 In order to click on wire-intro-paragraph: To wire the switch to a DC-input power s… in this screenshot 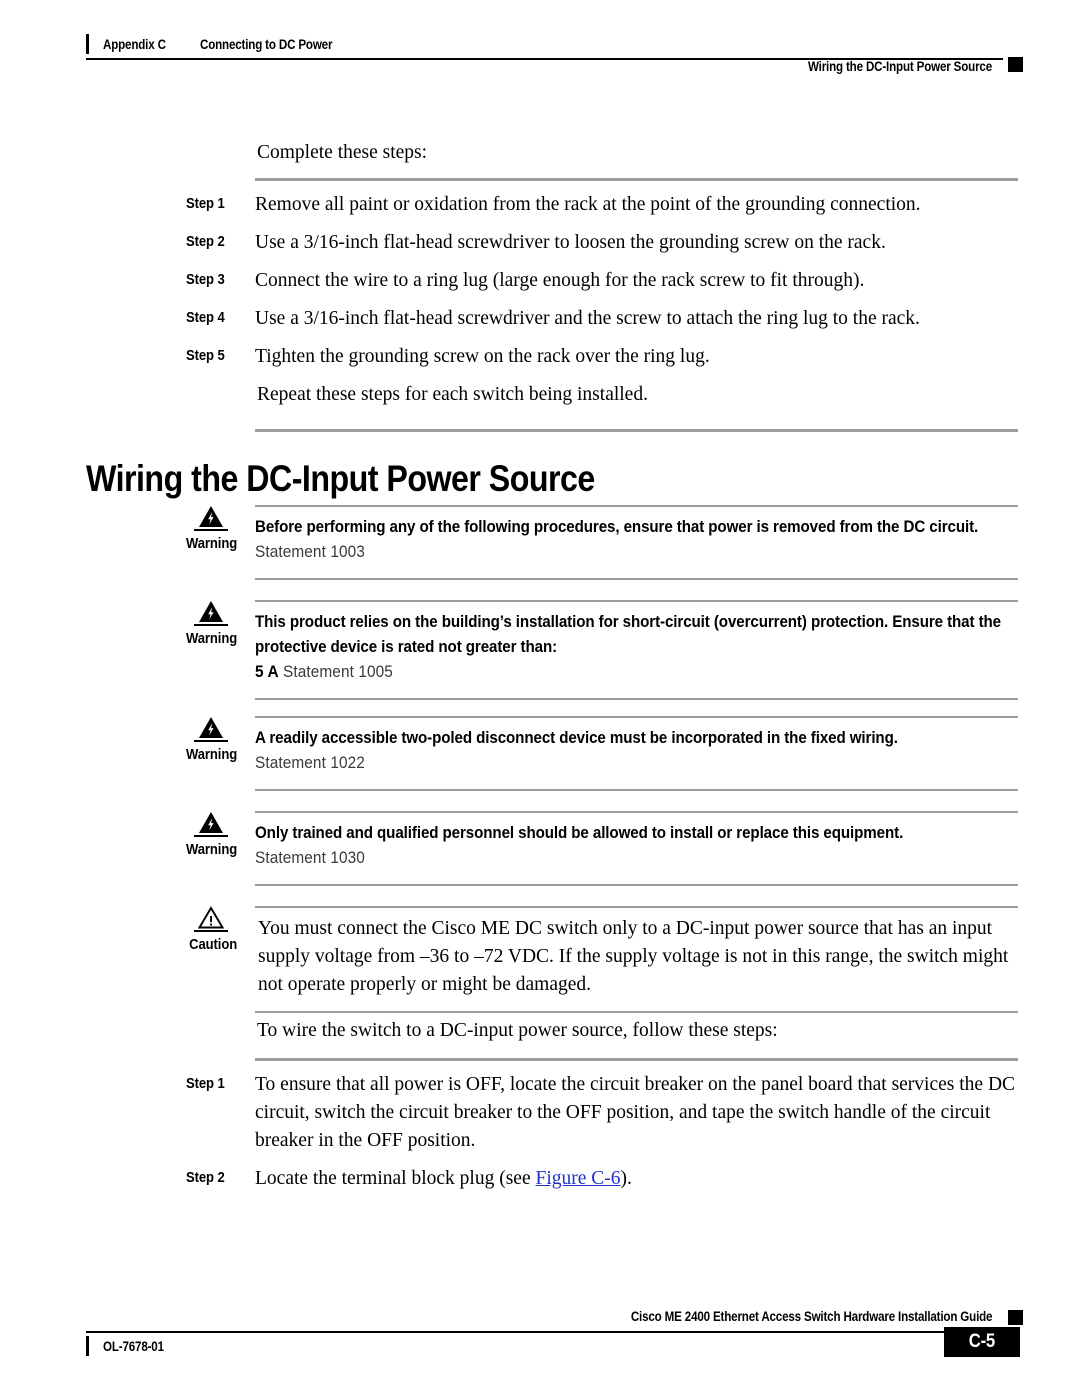, I will do `click(517, 1030)`.